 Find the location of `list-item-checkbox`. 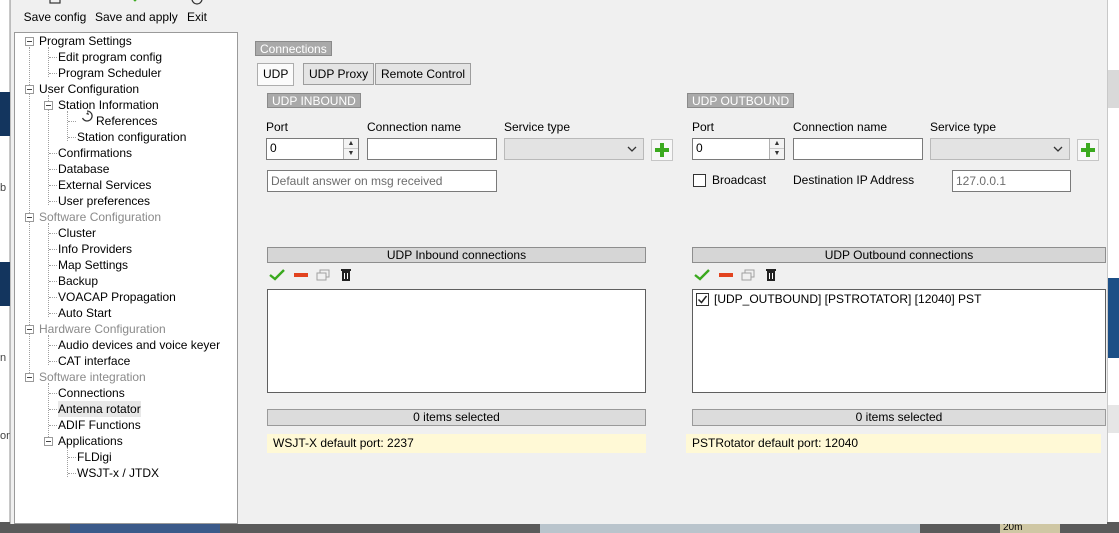

list-item-checkbox is located at coordinates (702, 299).